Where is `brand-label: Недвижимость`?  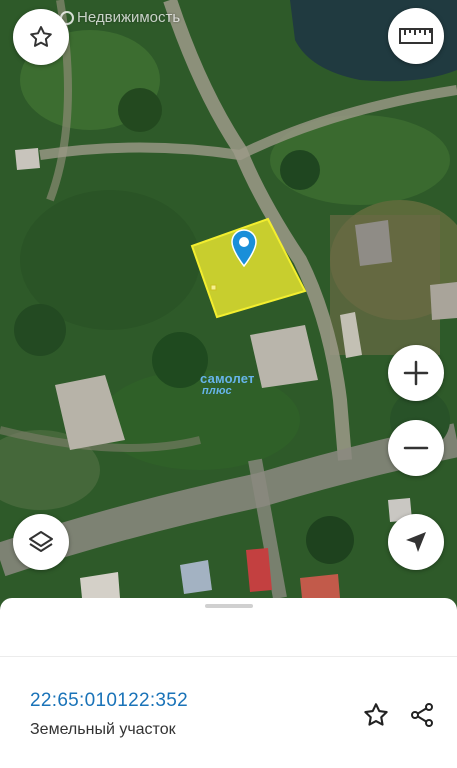 brand-label: Недвижимость is located at coordinates (120, 17).